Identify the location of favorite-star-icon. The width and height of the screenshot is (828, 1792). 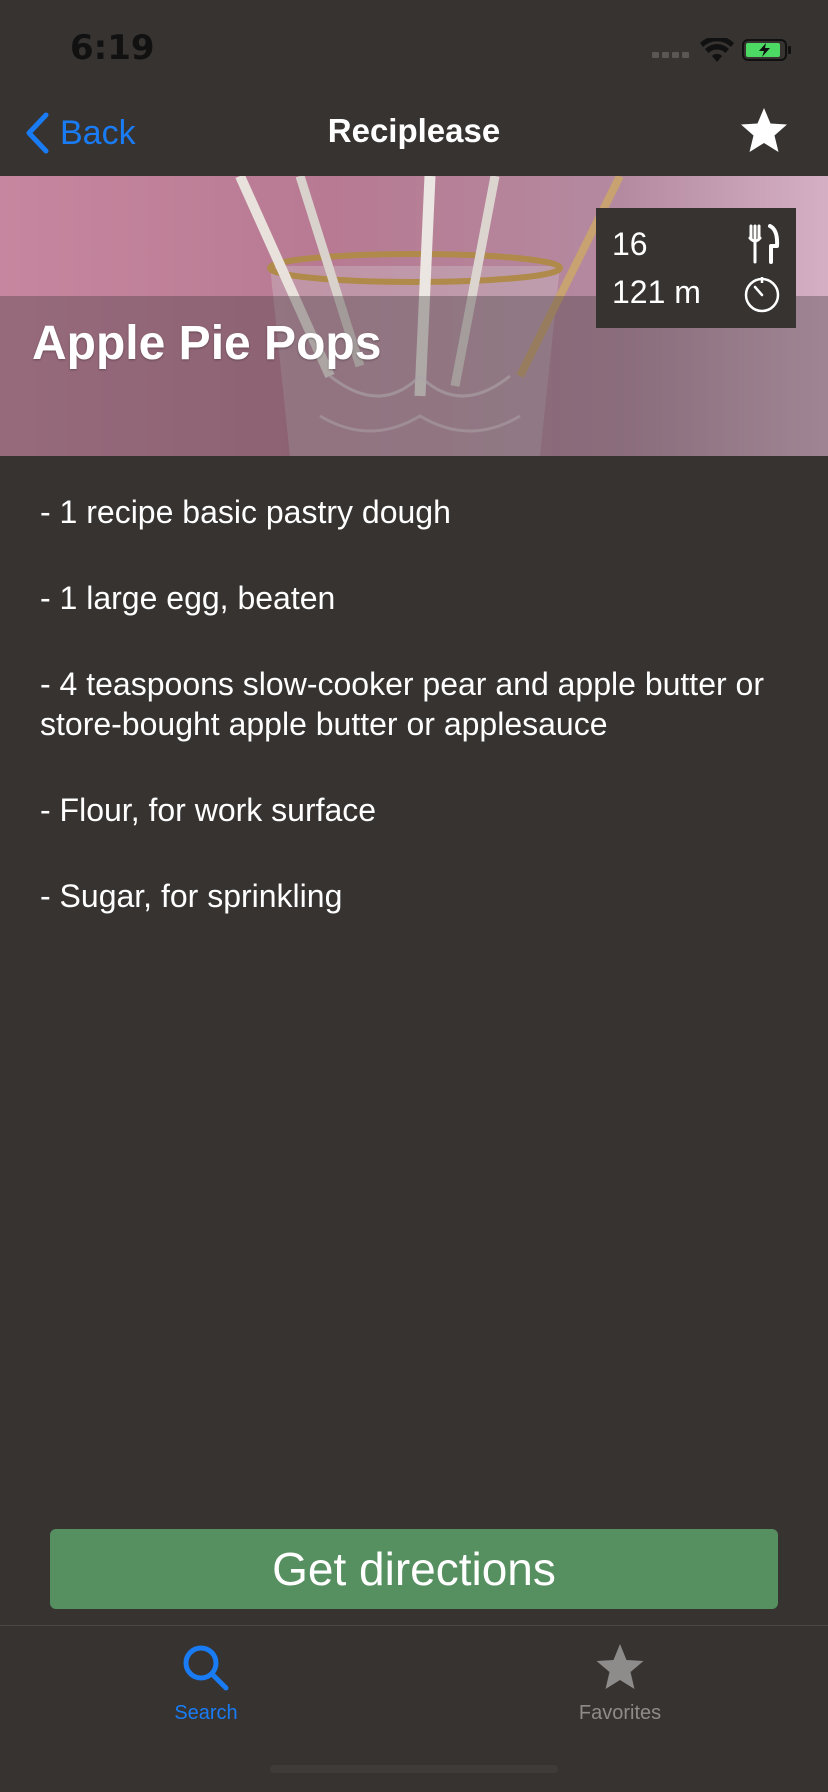
(764, 131).